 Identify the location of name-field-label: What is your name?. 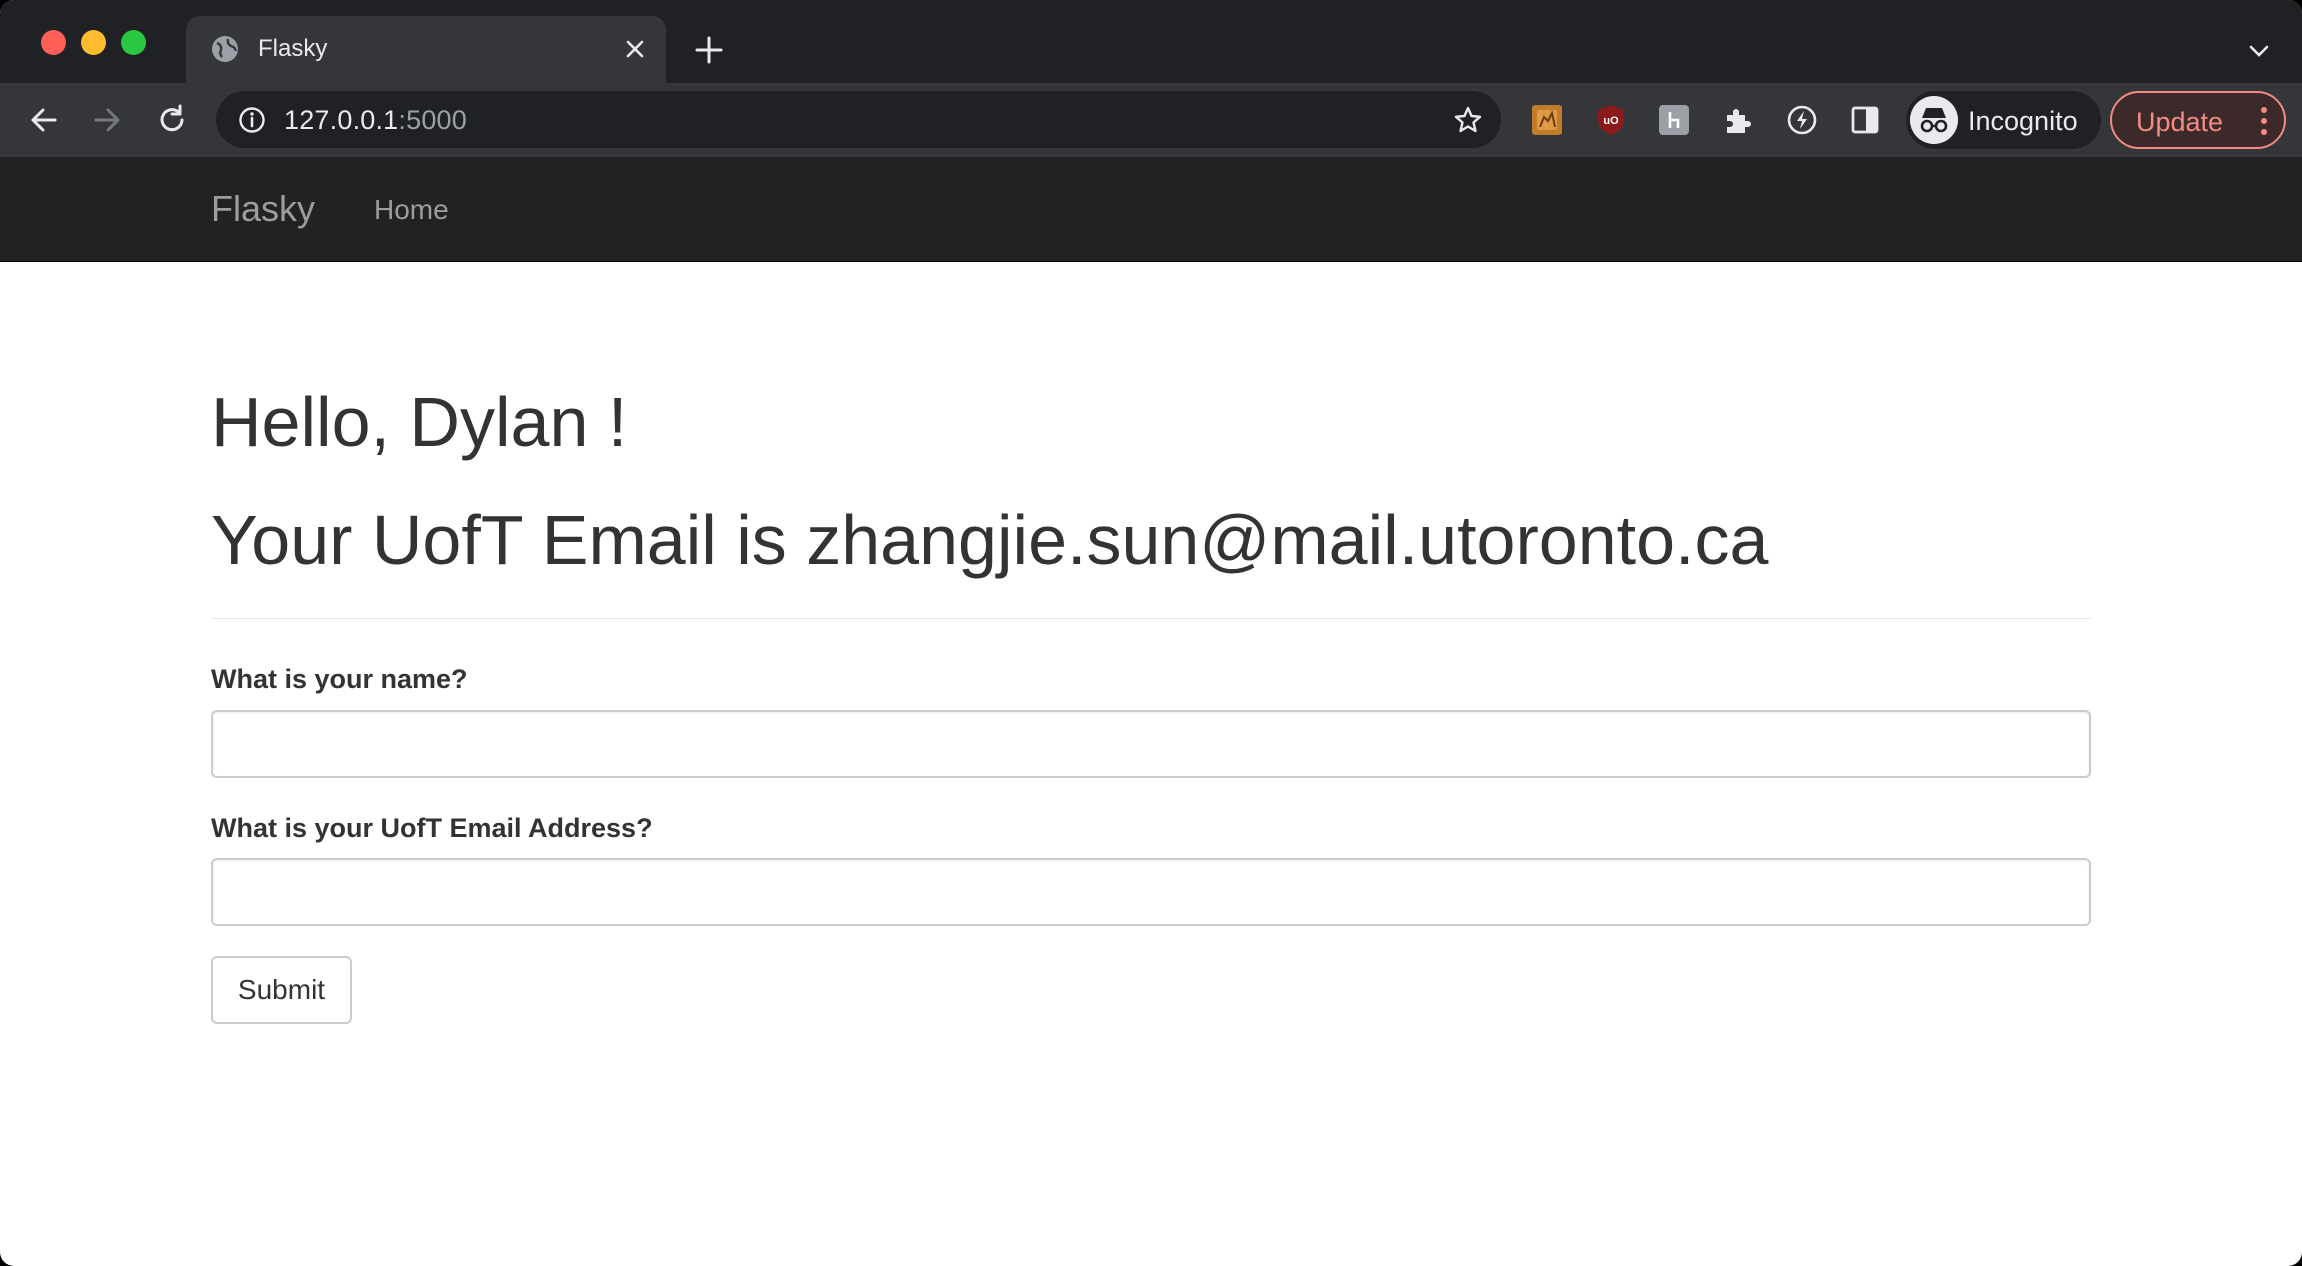
(339, 679).